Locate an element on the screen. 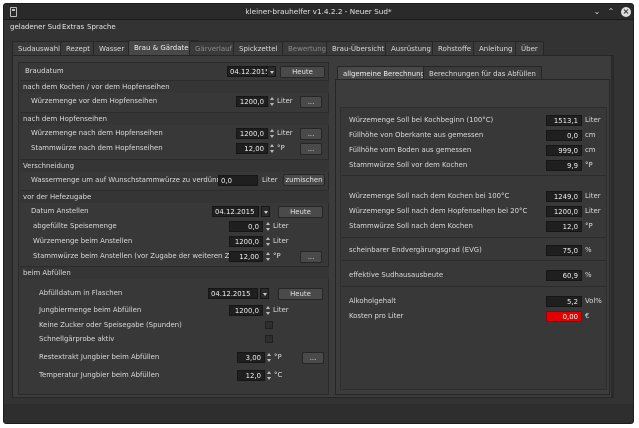  result-value: 75,0 is located at coordinates (564, 250).